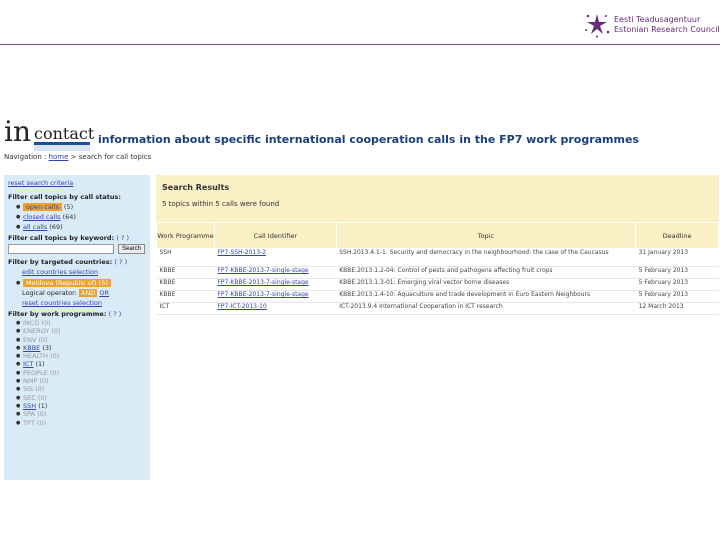 This screenshot has width=720, height=540. Describe the element at coordinates (677, 235) in the screenshot. I see `col-header-deadline: Deadline` at that location.